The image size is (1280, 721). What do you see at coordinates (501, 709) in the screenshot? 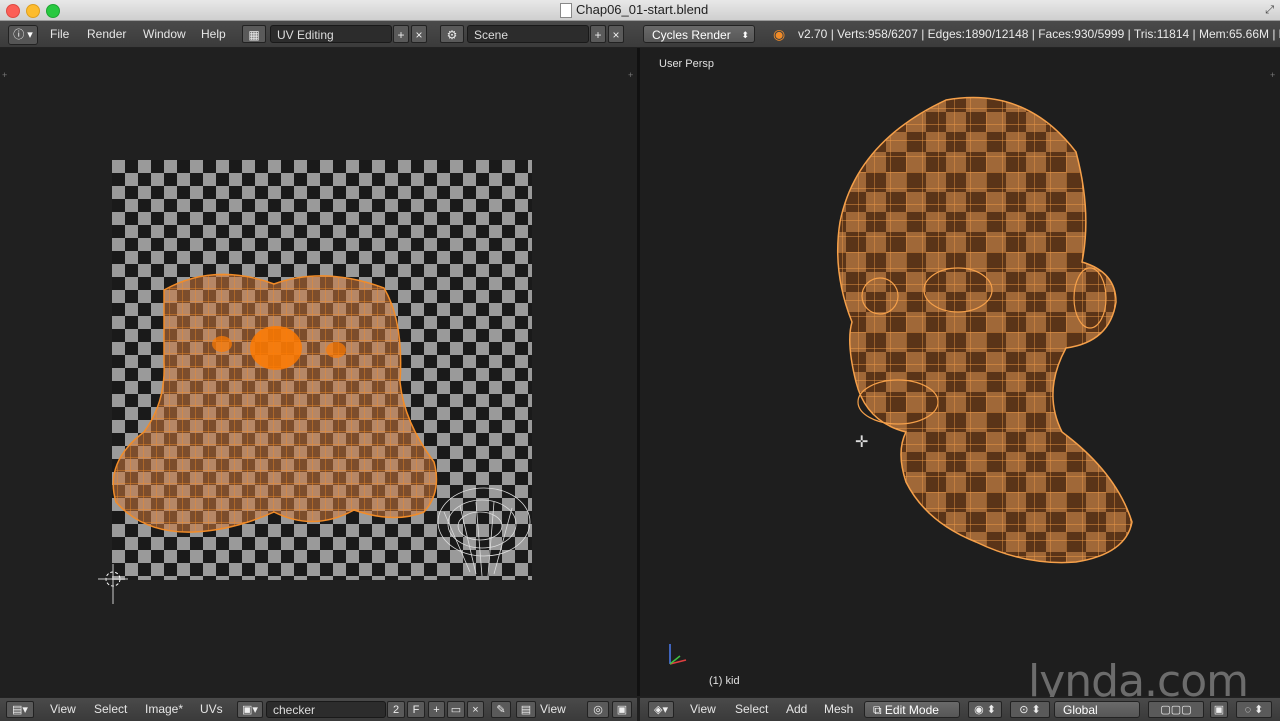
I see `pin-icon: ✎` at bounding box center [501, 709].